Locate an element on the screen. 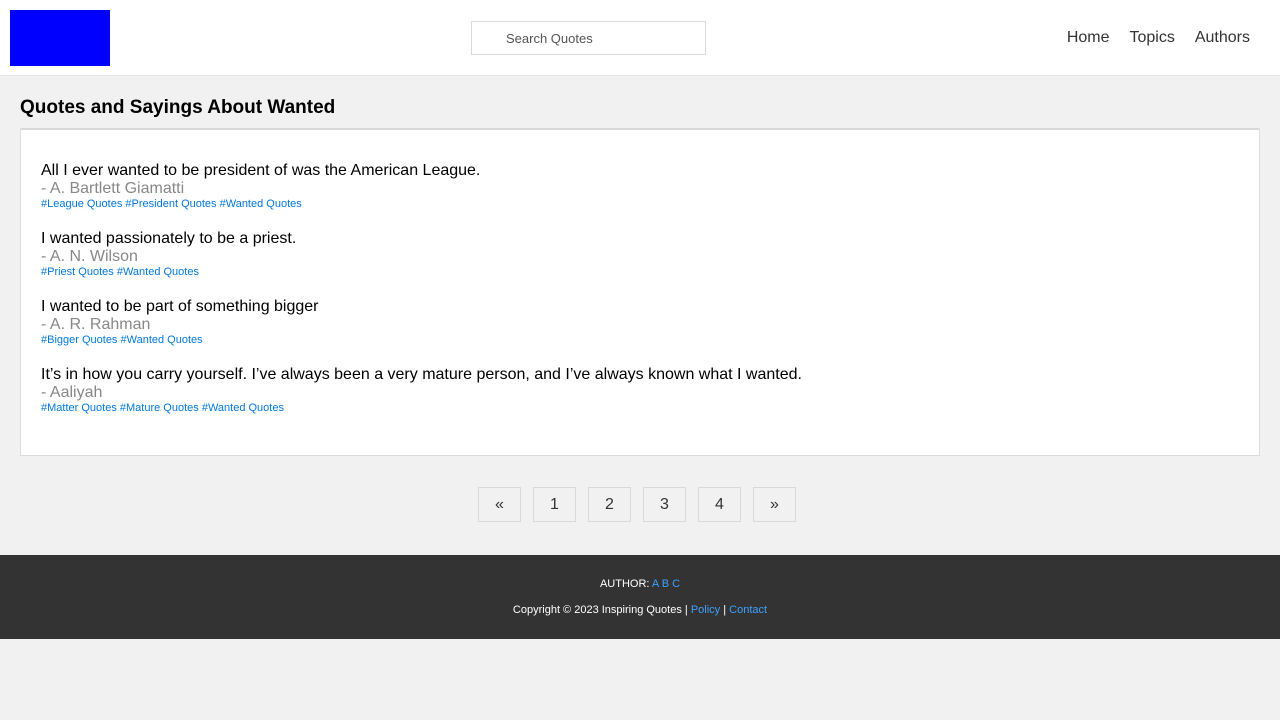 Image resolution: width=1280 pixels, height=720 pixels. footer-author-letter-b: B is located at coordinates (665, 584).